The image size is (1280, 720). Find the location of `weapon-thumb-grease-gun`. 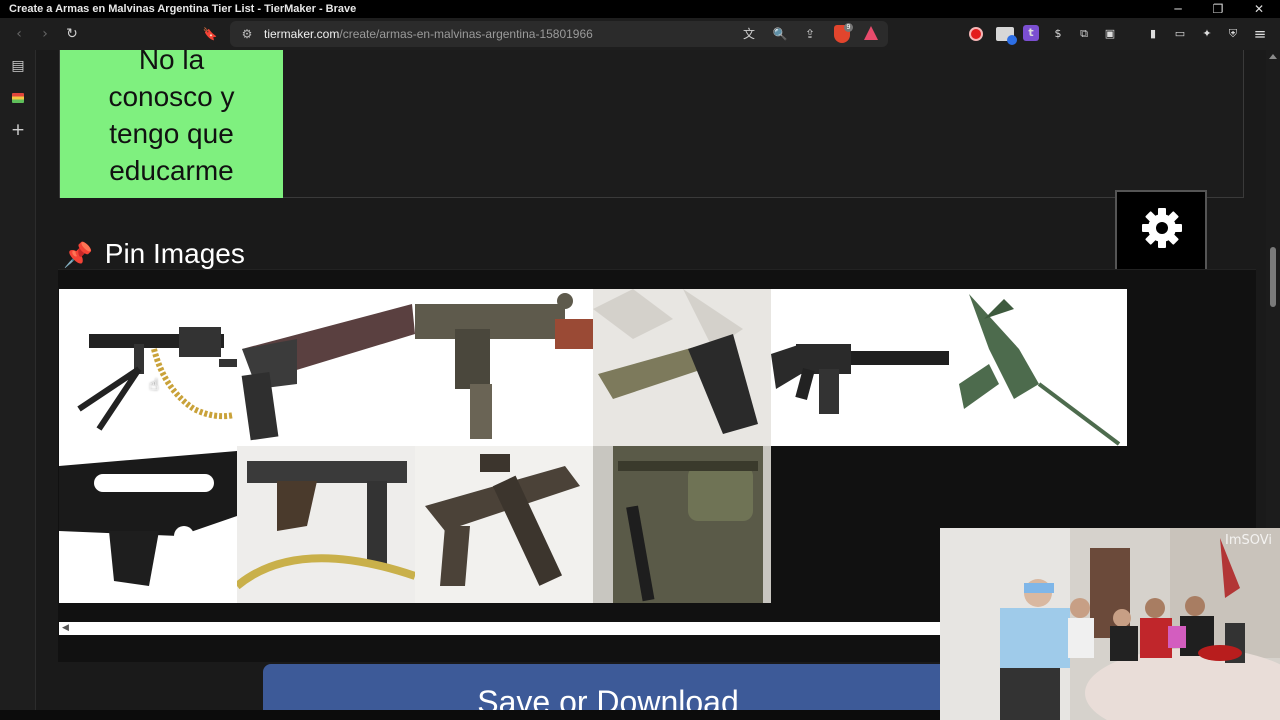

weapon-thumb-grease-gun is located at coordinates (504, 524).